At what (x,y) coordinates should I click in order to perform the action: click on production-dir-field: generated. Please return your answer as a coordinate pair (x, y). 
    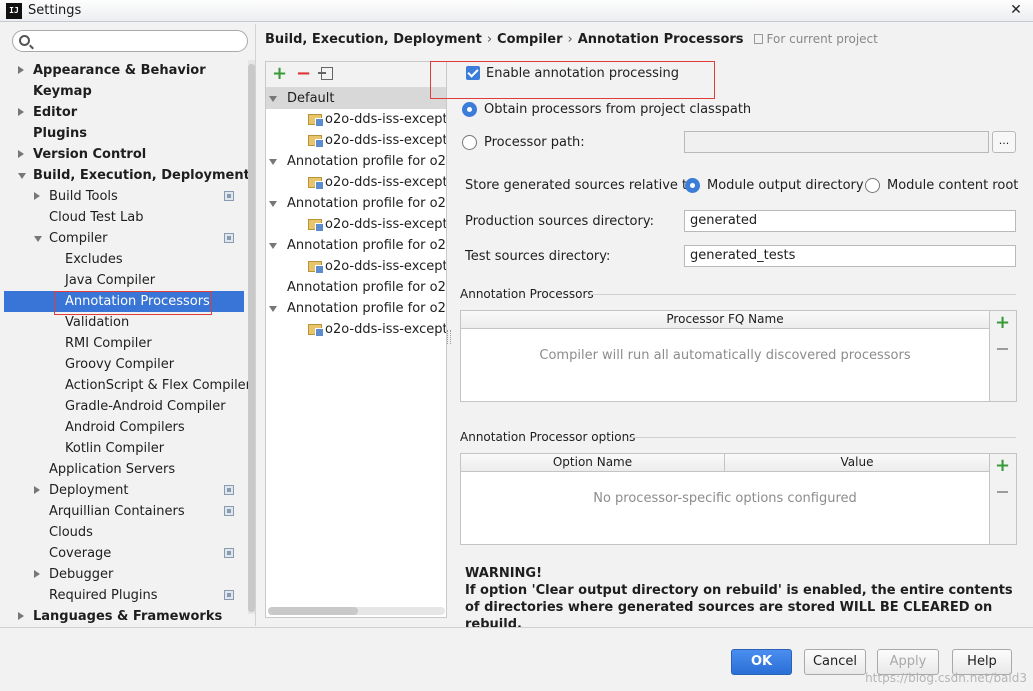
    Looking at the image, I should click on (850, 221).